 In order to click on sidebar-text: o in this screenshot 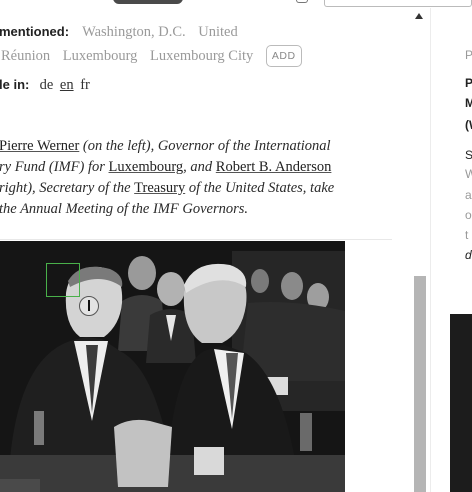, I will do `click(468, 215)`.